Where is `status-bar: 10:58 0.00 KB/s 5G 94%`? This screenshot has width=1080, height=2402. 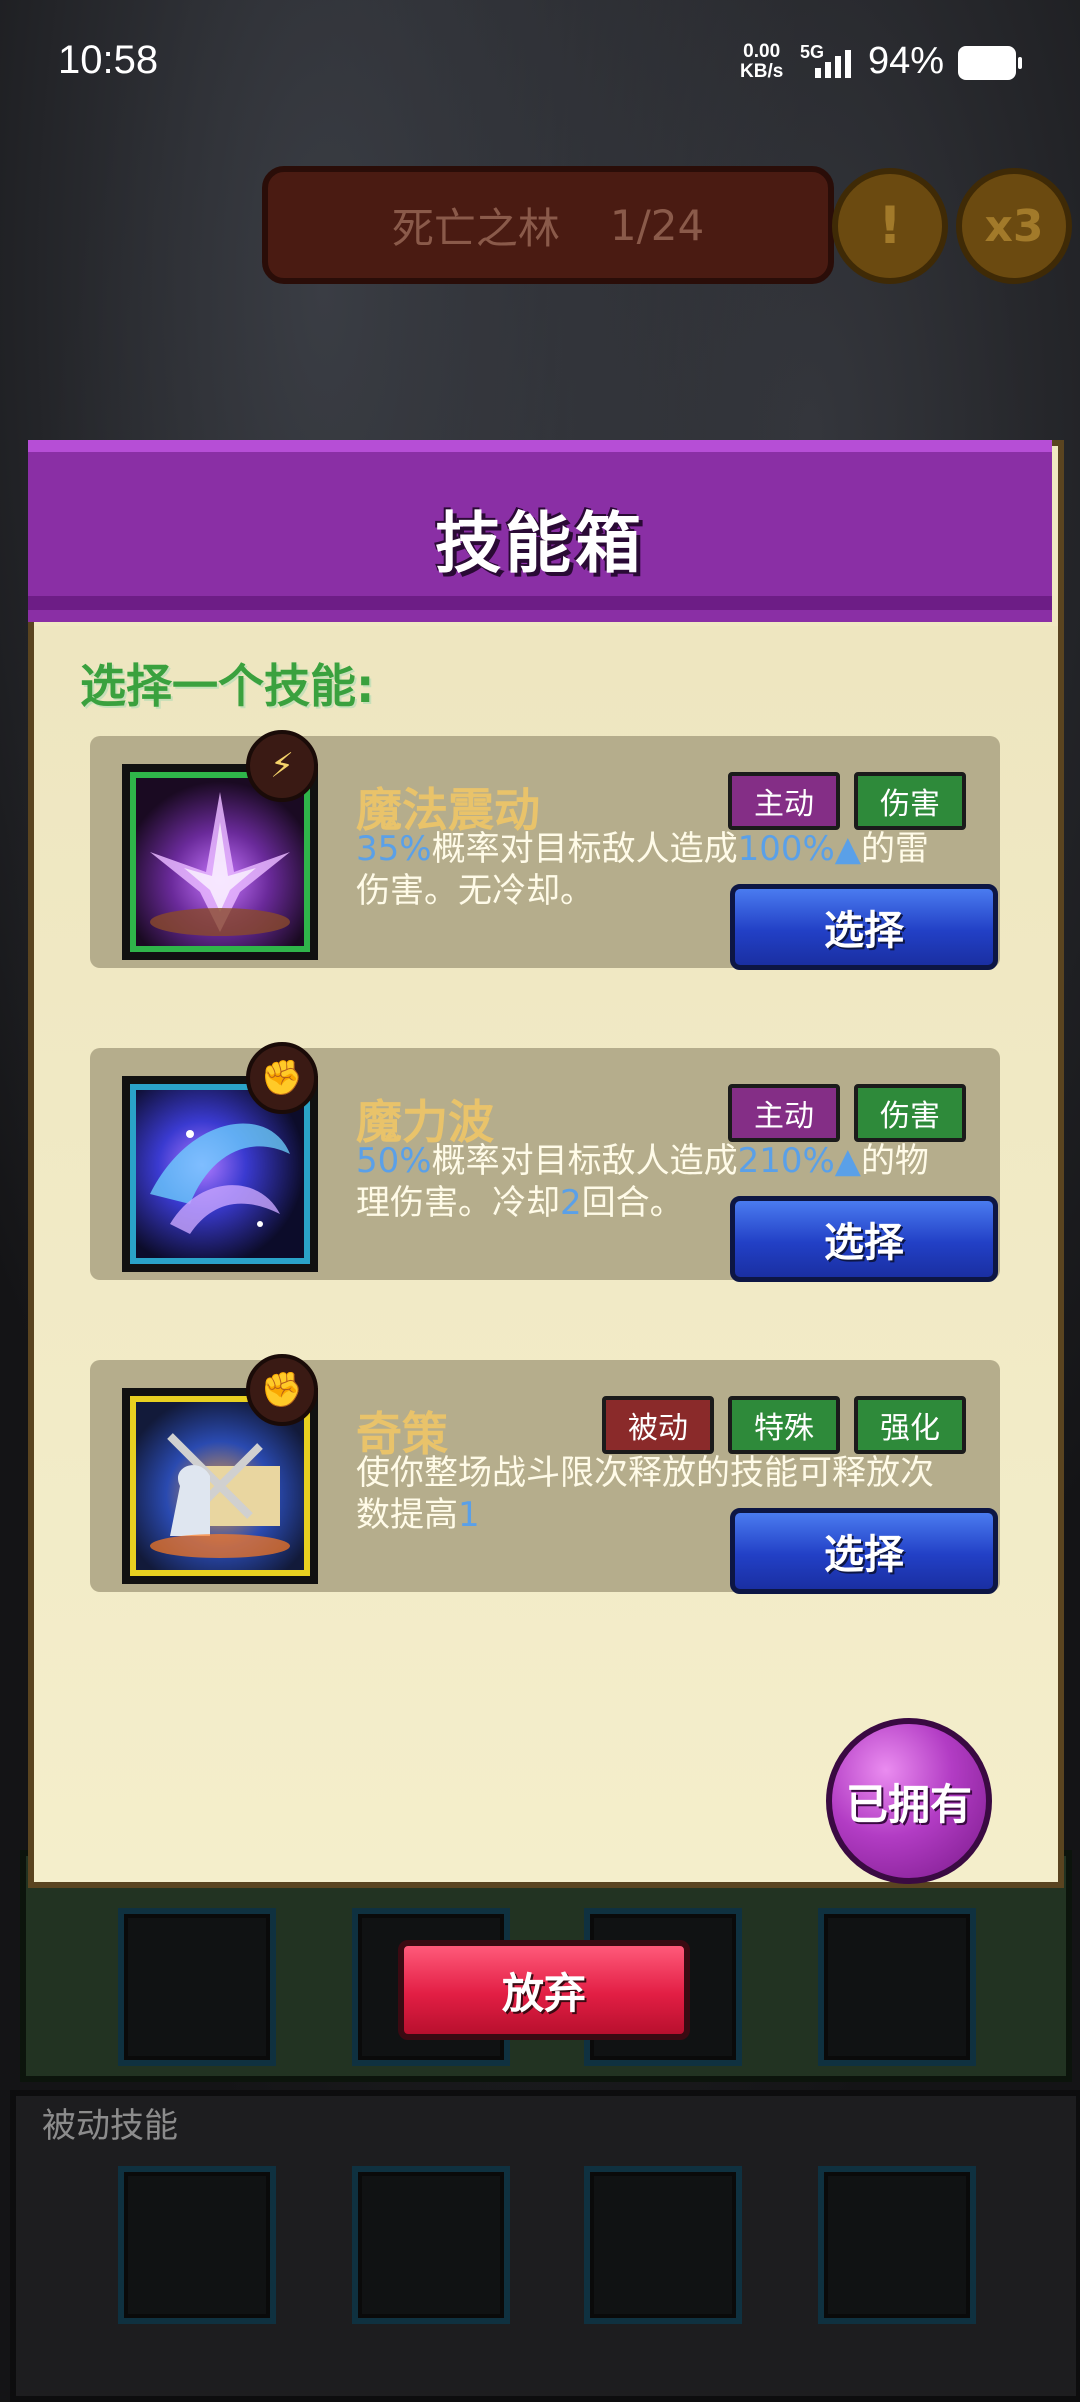 status-bar: 10:58 0.00 KB/s 5G 94% is located at coordinates (540, 60).